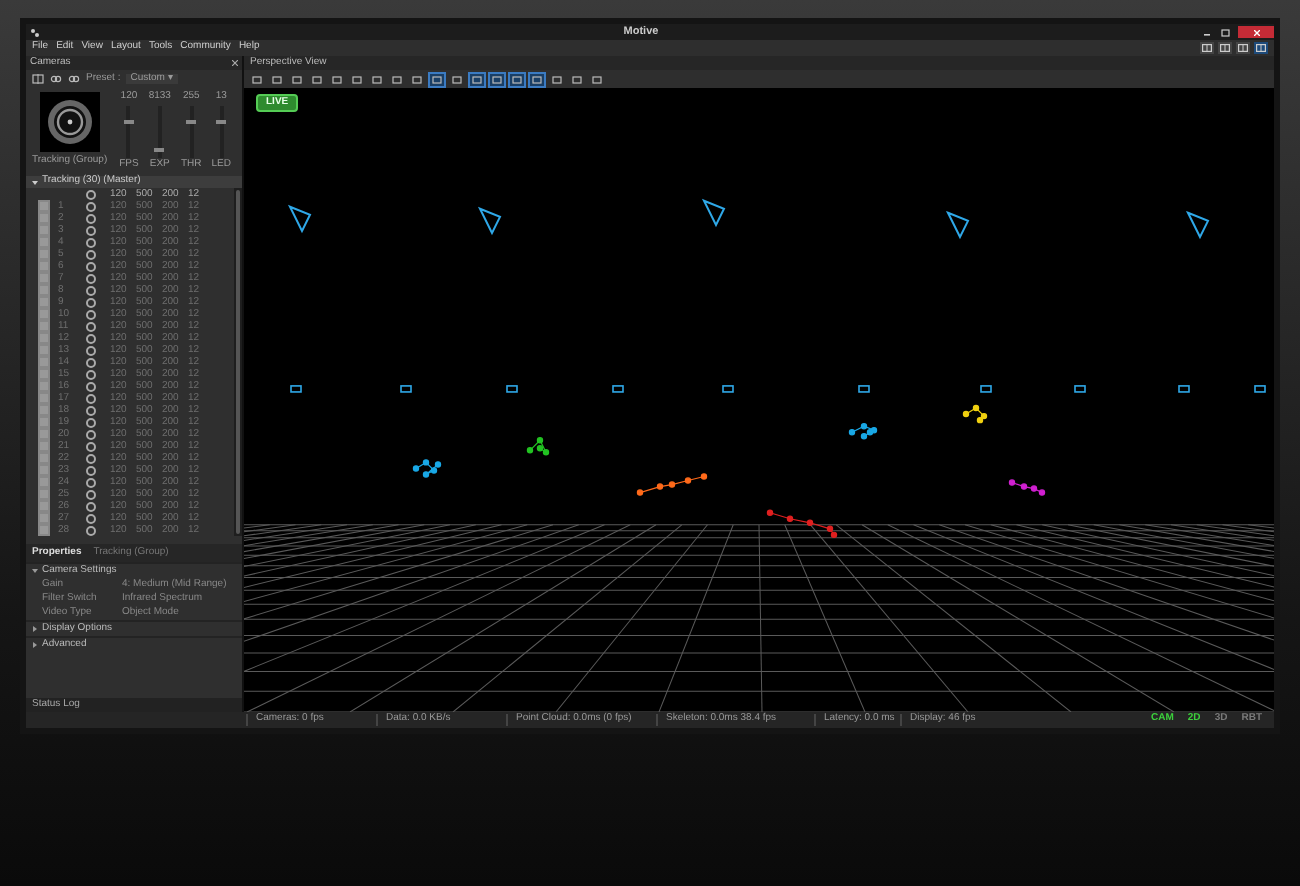 Image resolution: width=1300 pixels, height=886 pixels. What do you see at coordinates (35, 32) in the screenshot?
I see `app-logo-icon` at bounding box center [35, 32].